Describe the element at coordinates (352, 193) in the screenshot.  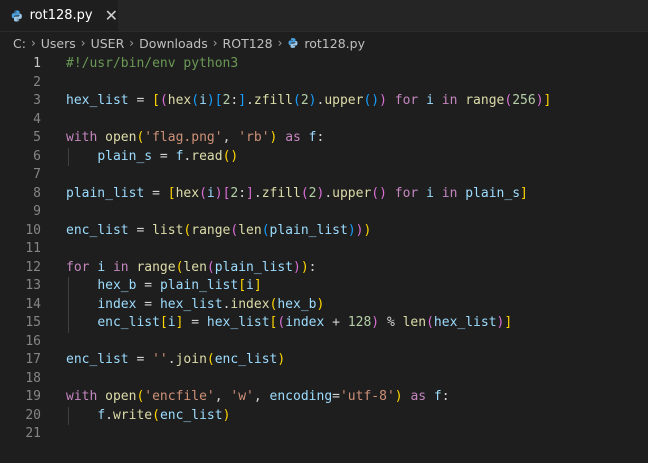
I see `code-token: upper` at that location.